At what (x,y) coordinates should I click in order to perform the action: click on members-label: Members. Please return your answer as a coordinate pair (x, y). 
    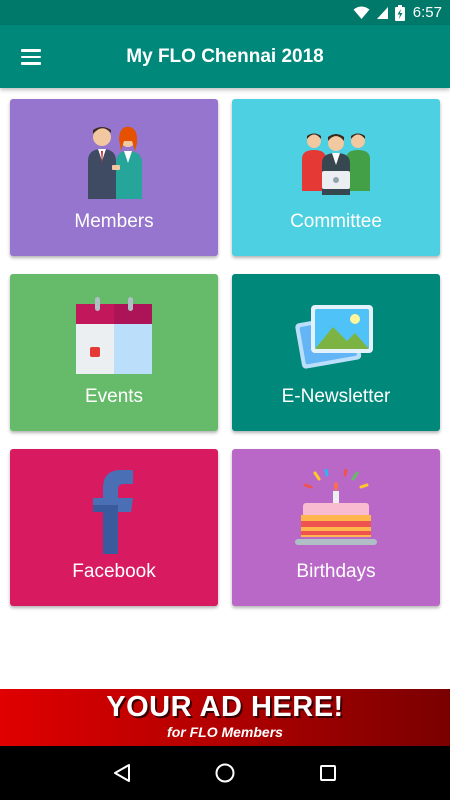
    Looking at the image, I should click on (114, 221).